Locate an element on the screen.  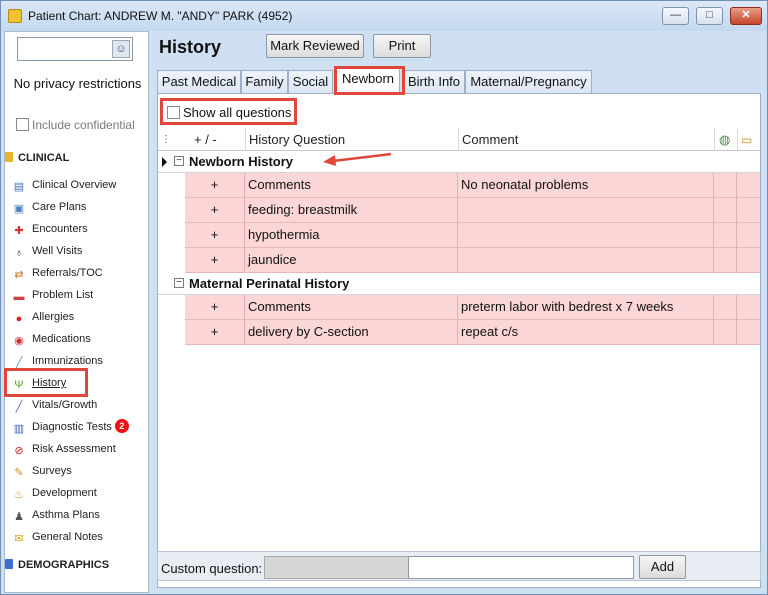
globe-icon: ◍ is located at coordinates (724, 140).